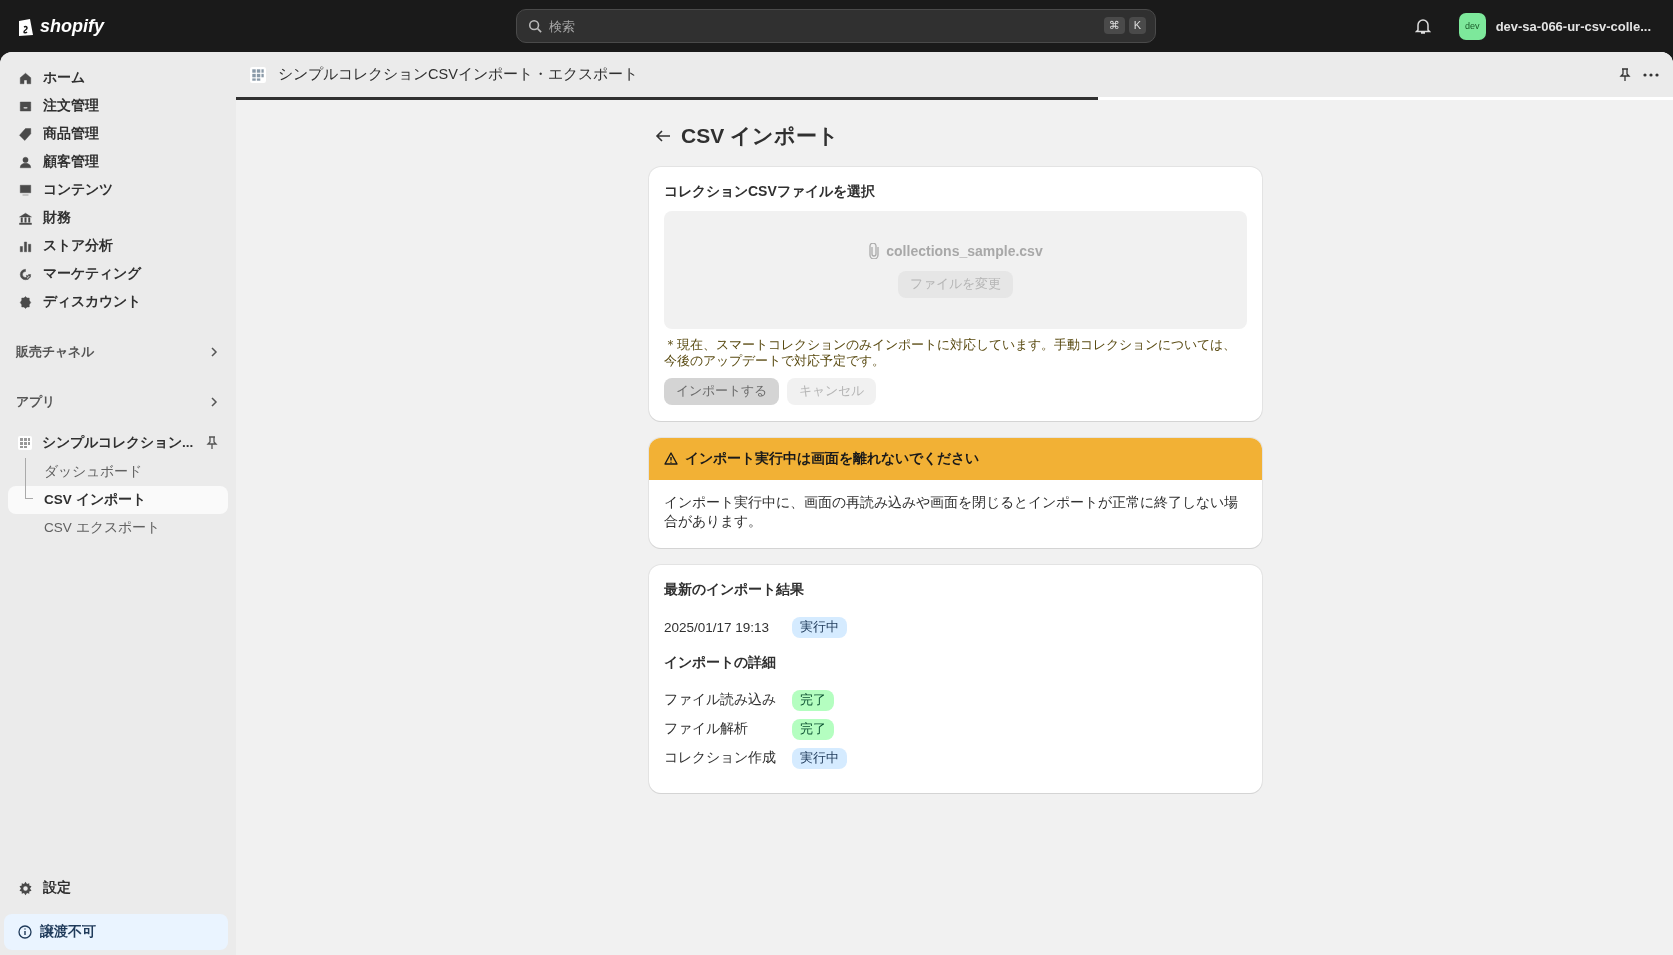 The image size is (1673, 955). Describe the element at coordinates (118, 274) in the screenshot. I see `nav-item: マーケティング` at that location.